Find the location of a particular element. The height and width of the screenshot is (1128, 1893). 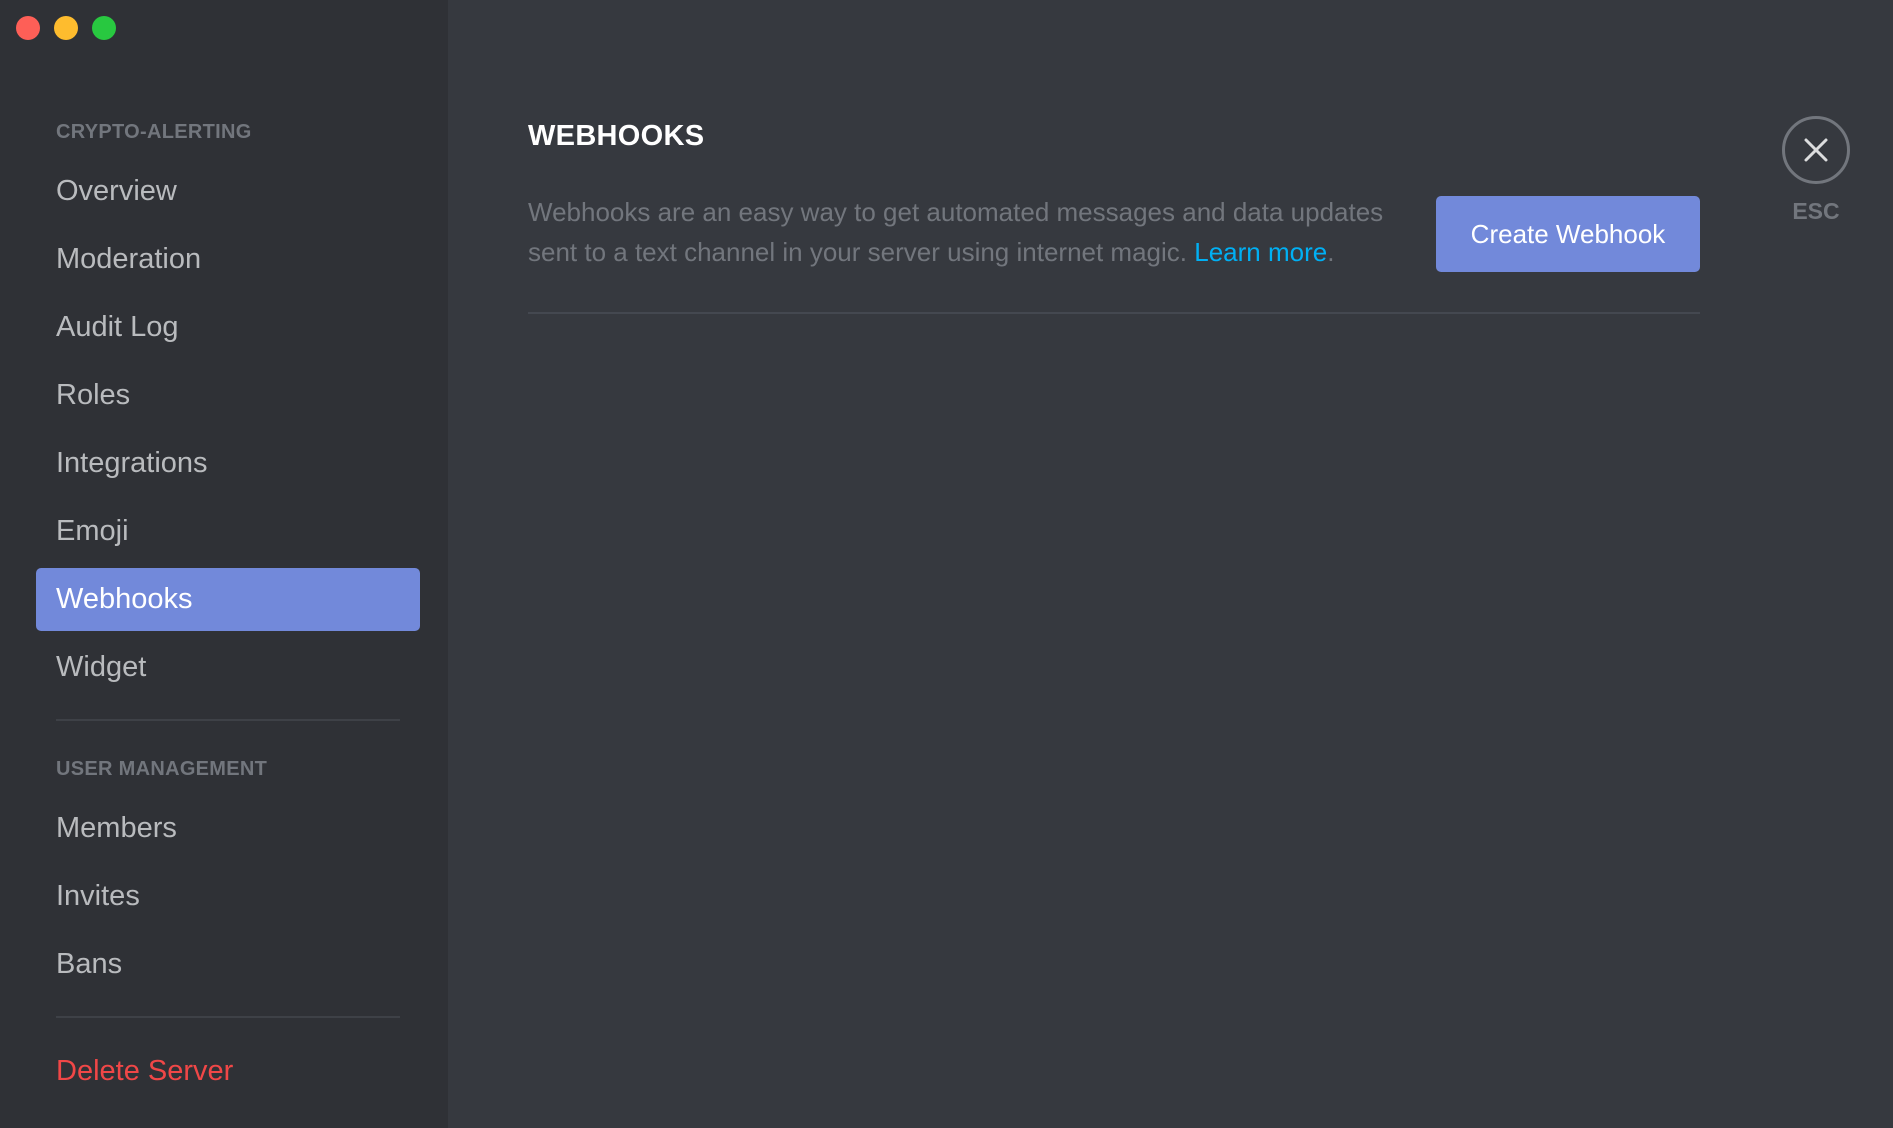

close-button is located at coordinates (1816, 150).